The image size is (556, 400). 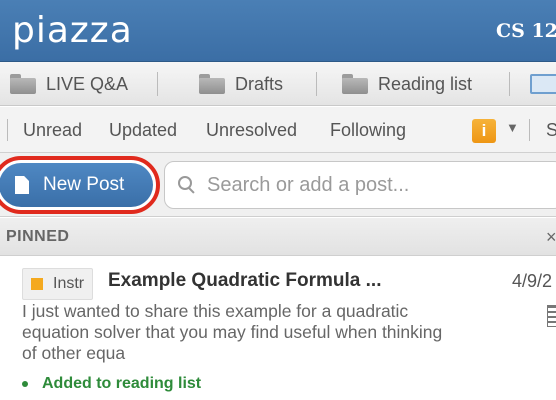 What do you see at coordinates (122, 383) in the screenshot?
I see `status-label: Added to reading list` at bounding box center [122, 383].